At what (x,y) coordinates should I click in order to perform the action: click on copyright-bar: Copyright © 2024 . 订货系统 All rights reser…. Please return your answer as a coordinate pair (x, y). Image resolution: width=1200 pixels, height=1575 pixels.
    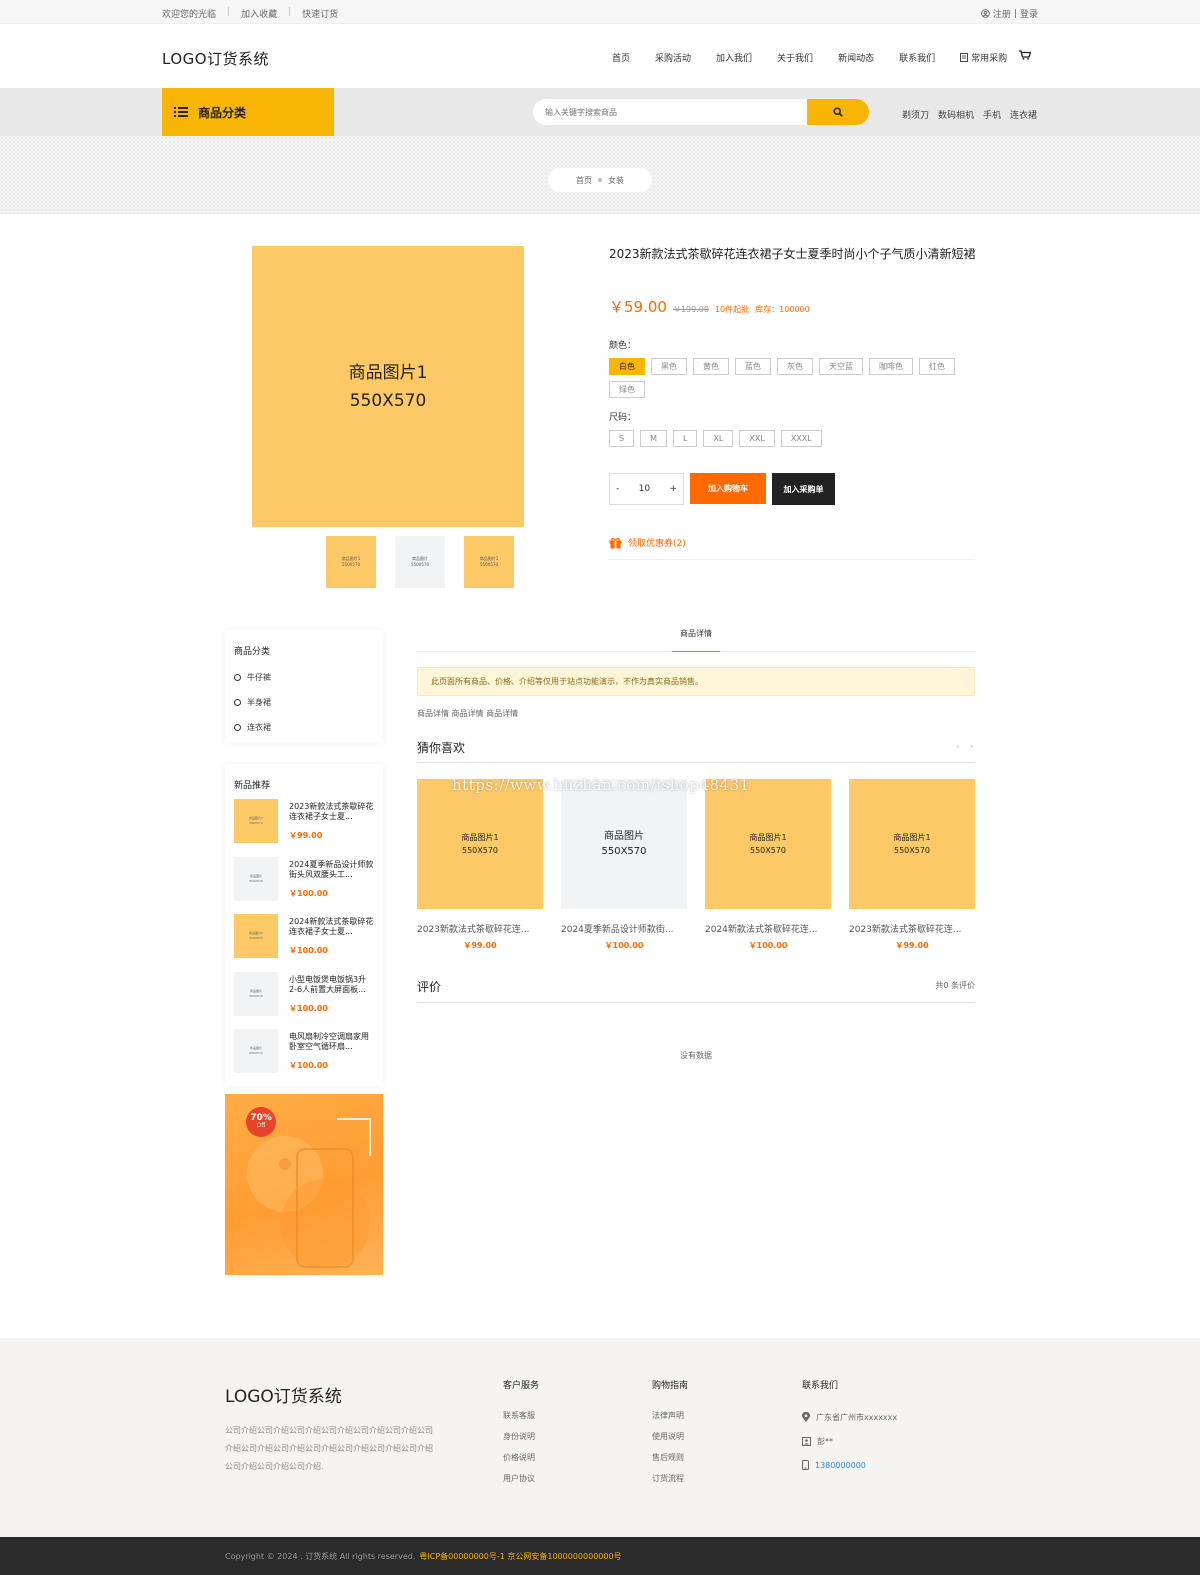
    Looking at the image, I should click on (600, 1556).